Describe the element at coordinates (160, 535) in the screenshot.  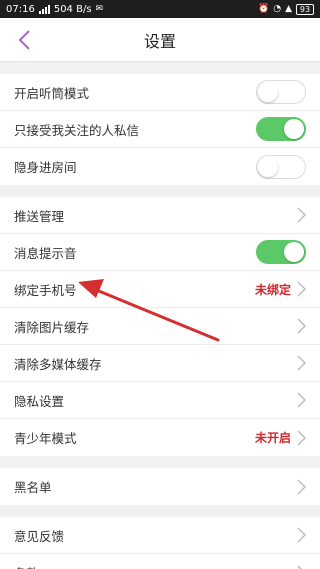
I see `settings-row: 意见反馈` at that location.